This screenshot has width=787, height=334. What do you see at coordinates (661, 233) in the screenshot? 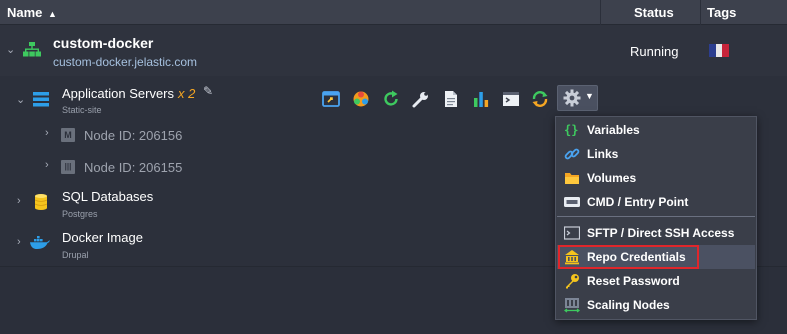
I see `menu-item-label: SFTP / Direct SSH Access` at bounding box center [661, 233].